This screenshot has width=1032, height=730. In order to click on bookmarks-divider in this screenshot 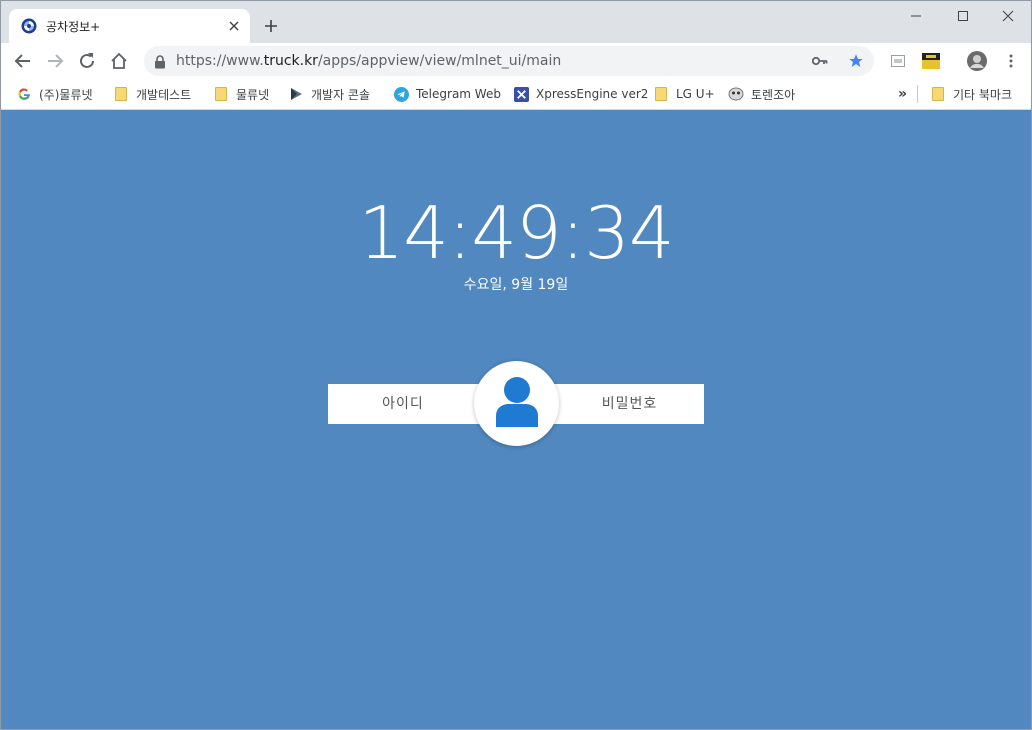, I will do `click(917, 94)`.